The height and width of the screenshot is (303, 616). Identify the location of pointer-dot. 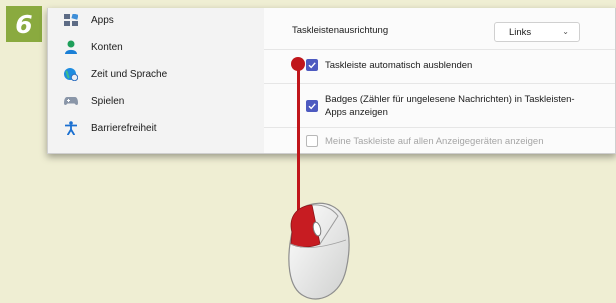
(298, 64).